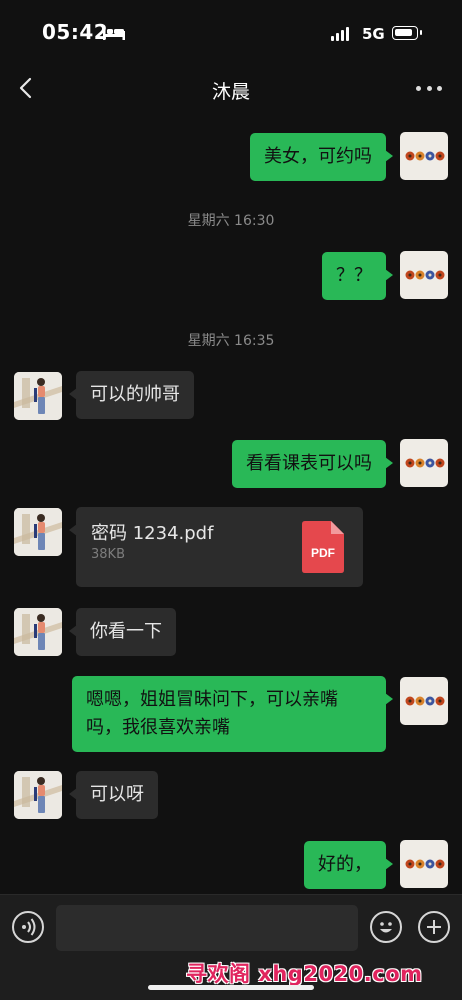  I want to click on contact-message: 你看一下, so click(122, 632).